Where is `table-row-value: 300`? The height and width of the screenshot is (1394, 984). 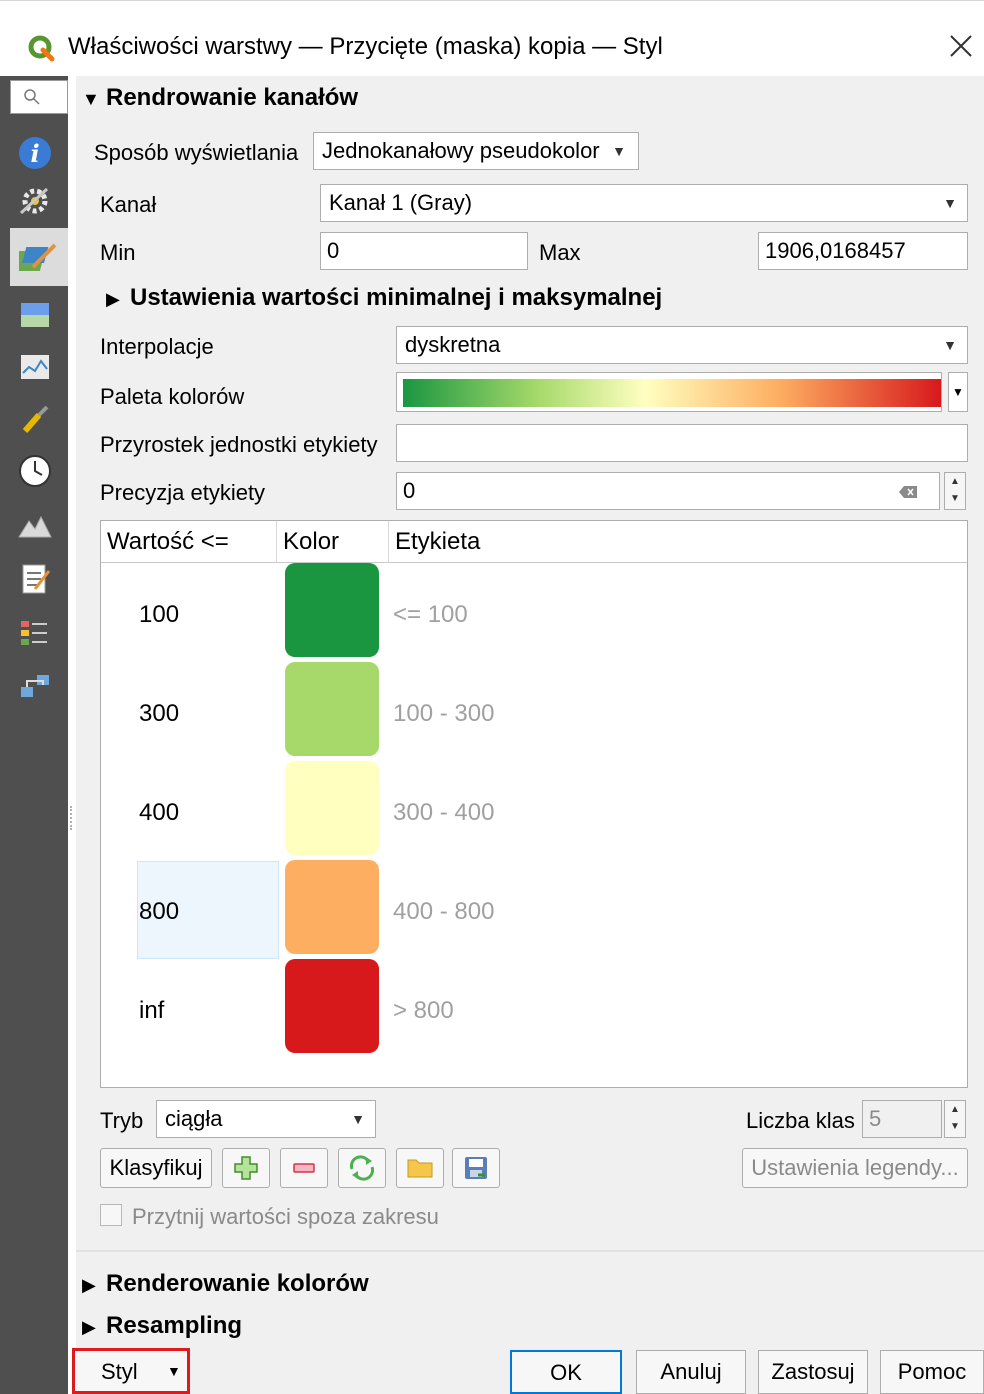
table-row-value: 300 is located at coordinates (159, 714).